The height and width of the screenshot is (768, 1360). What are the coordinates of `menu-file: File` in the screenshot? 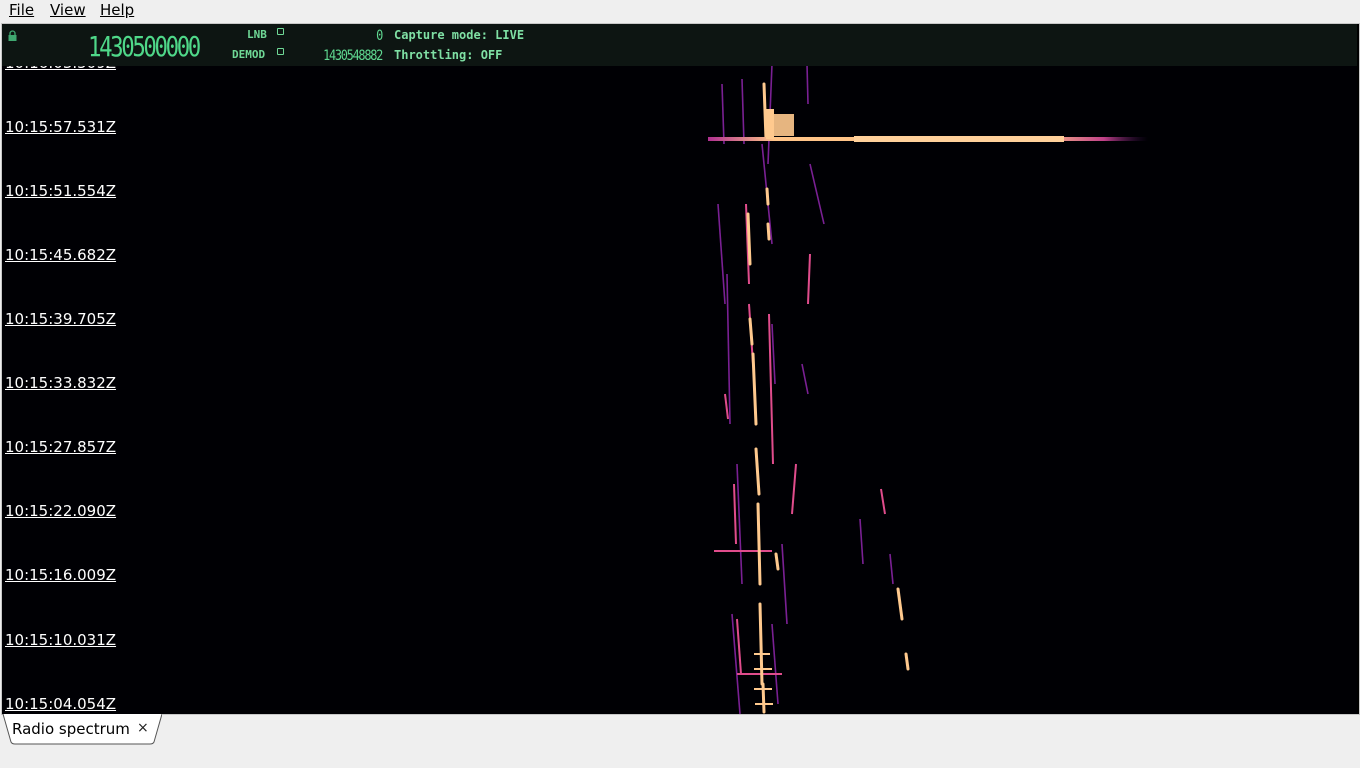 It's located at (21, 10).